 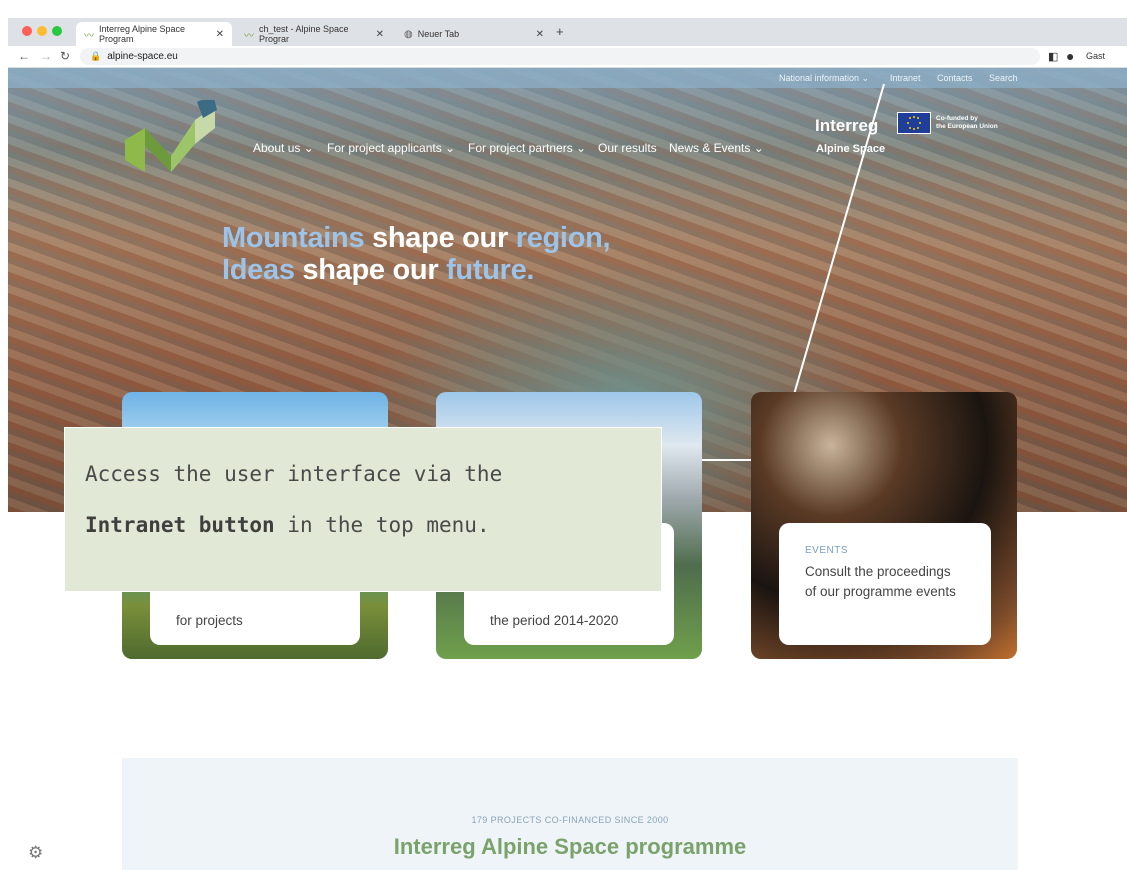 What do you see at coordinates (851, 149) in the screenshot?
I see `alpine-space-wordmark: Alpine Space` at bounding box center [851, 149].